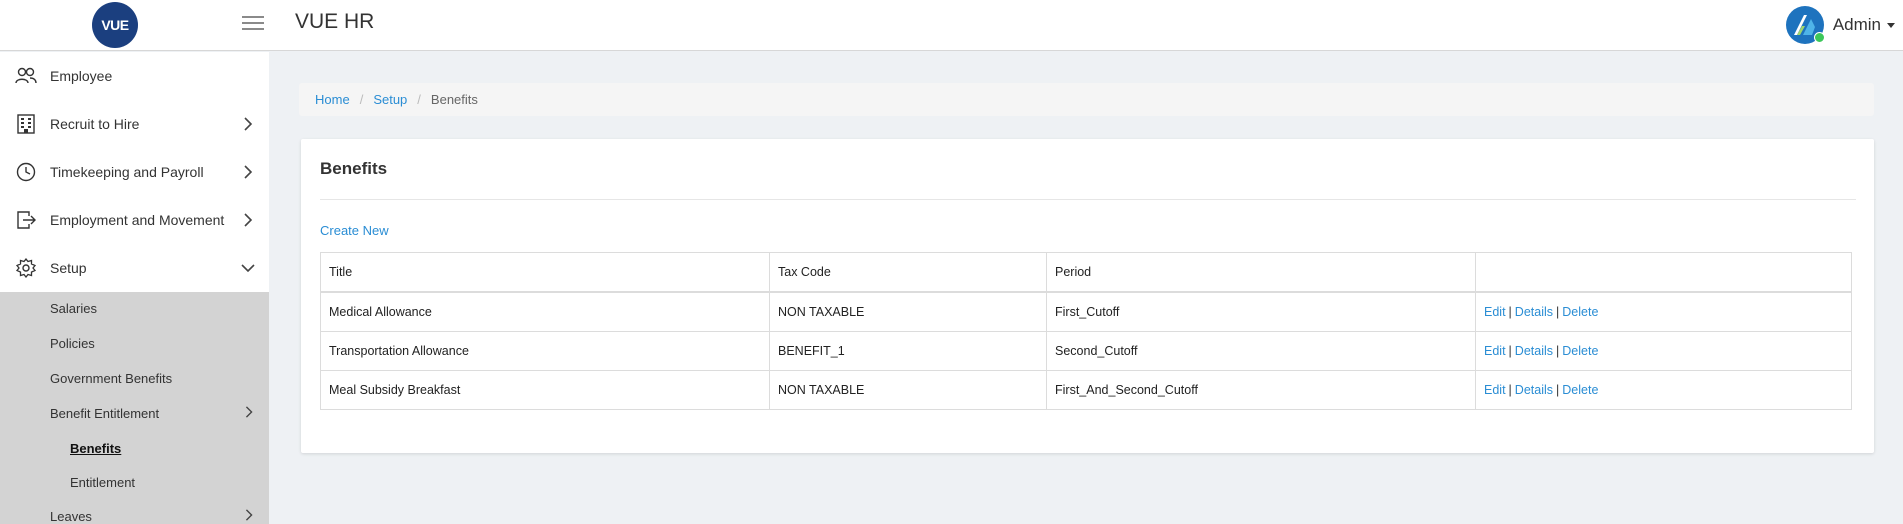 The image size is (1903, 524). I want to click on sidebar-item-label: Timekeeping and Payroll, so click(127, 172).